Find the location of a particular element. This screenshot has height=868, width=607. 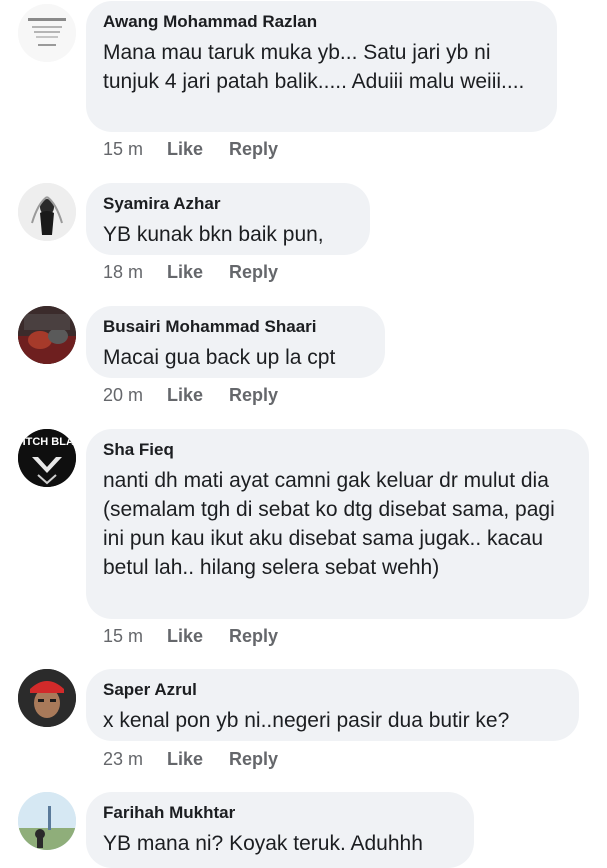

comment-author: Farihah Mukhtar is located at coordinates (279, 813).